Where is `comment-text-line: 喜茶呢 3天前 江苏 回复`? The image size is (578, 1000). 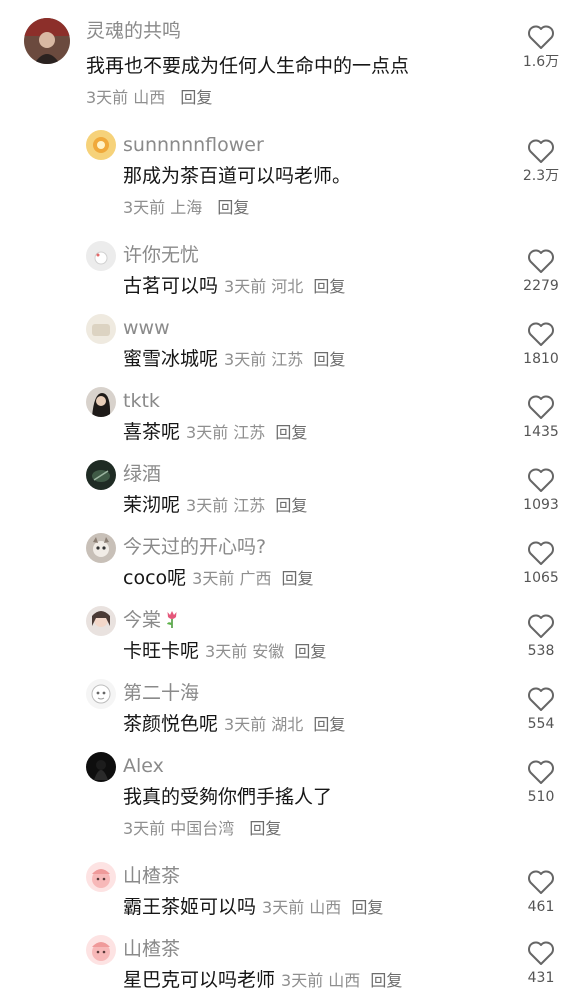
comment-text-line: 喜茶呢 3天前 江苏 回复 is located at coordinates (215, 432).